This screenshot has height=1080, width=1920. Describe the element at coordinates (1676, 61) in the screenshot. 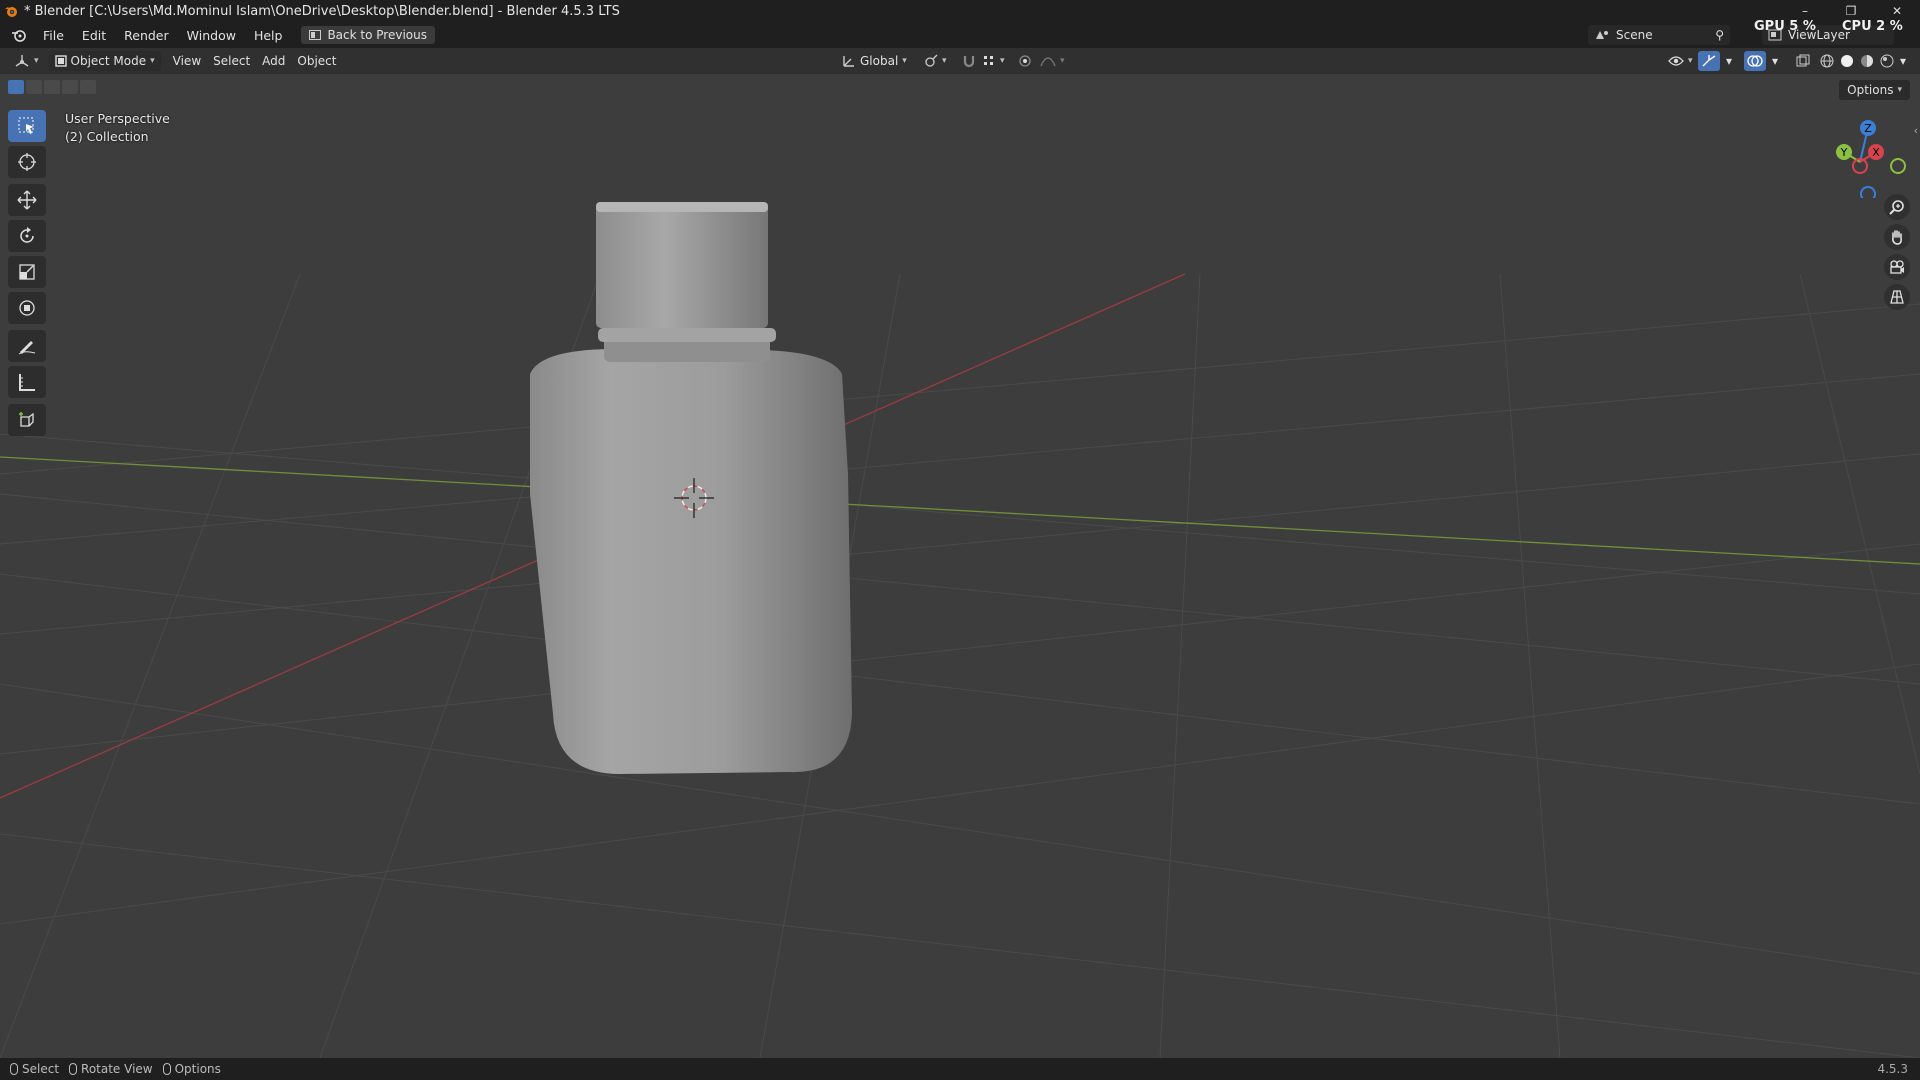

I see `eye-icon` at that location.